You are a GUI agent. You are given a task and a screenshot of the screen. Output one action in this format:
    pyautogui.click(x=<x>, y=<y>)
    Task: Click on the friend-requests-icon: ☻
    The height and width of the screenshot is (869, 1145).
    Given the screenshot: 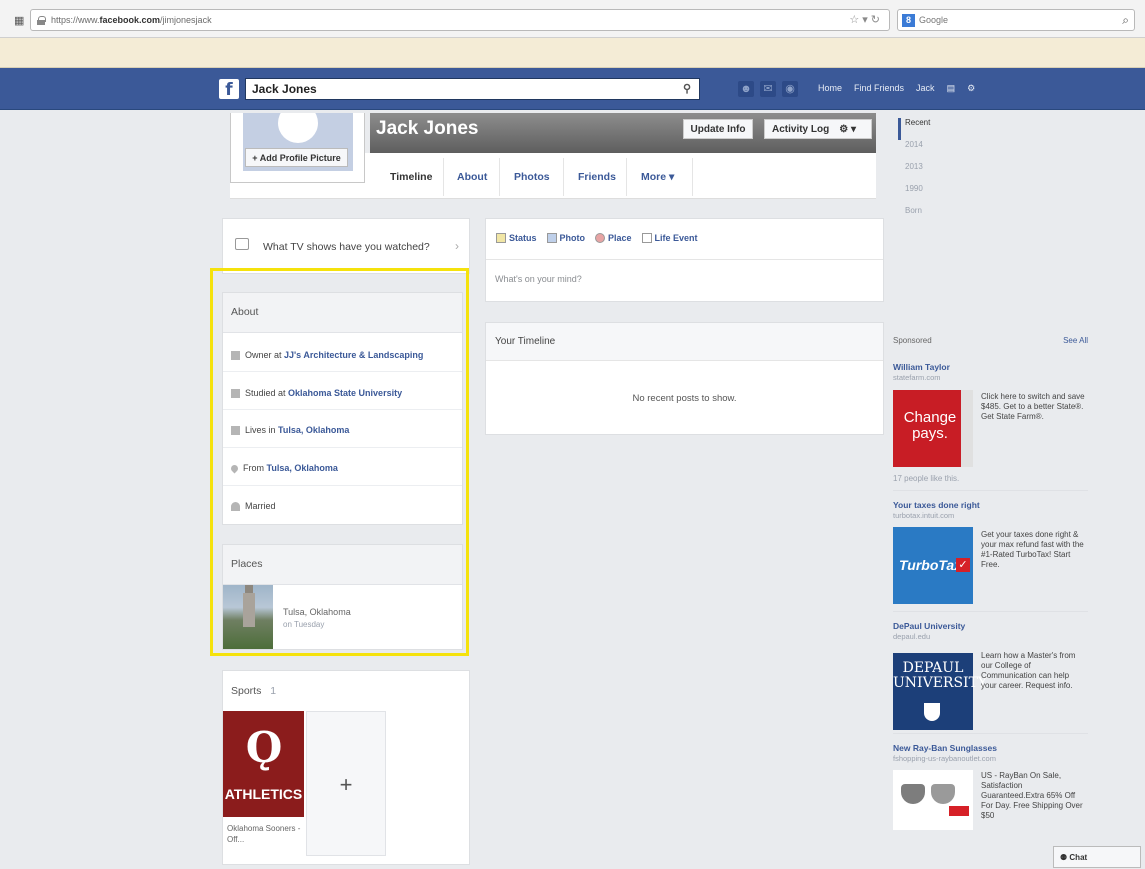 What is the action you would take?
    pyautogui.click(x=746, y=89)
    